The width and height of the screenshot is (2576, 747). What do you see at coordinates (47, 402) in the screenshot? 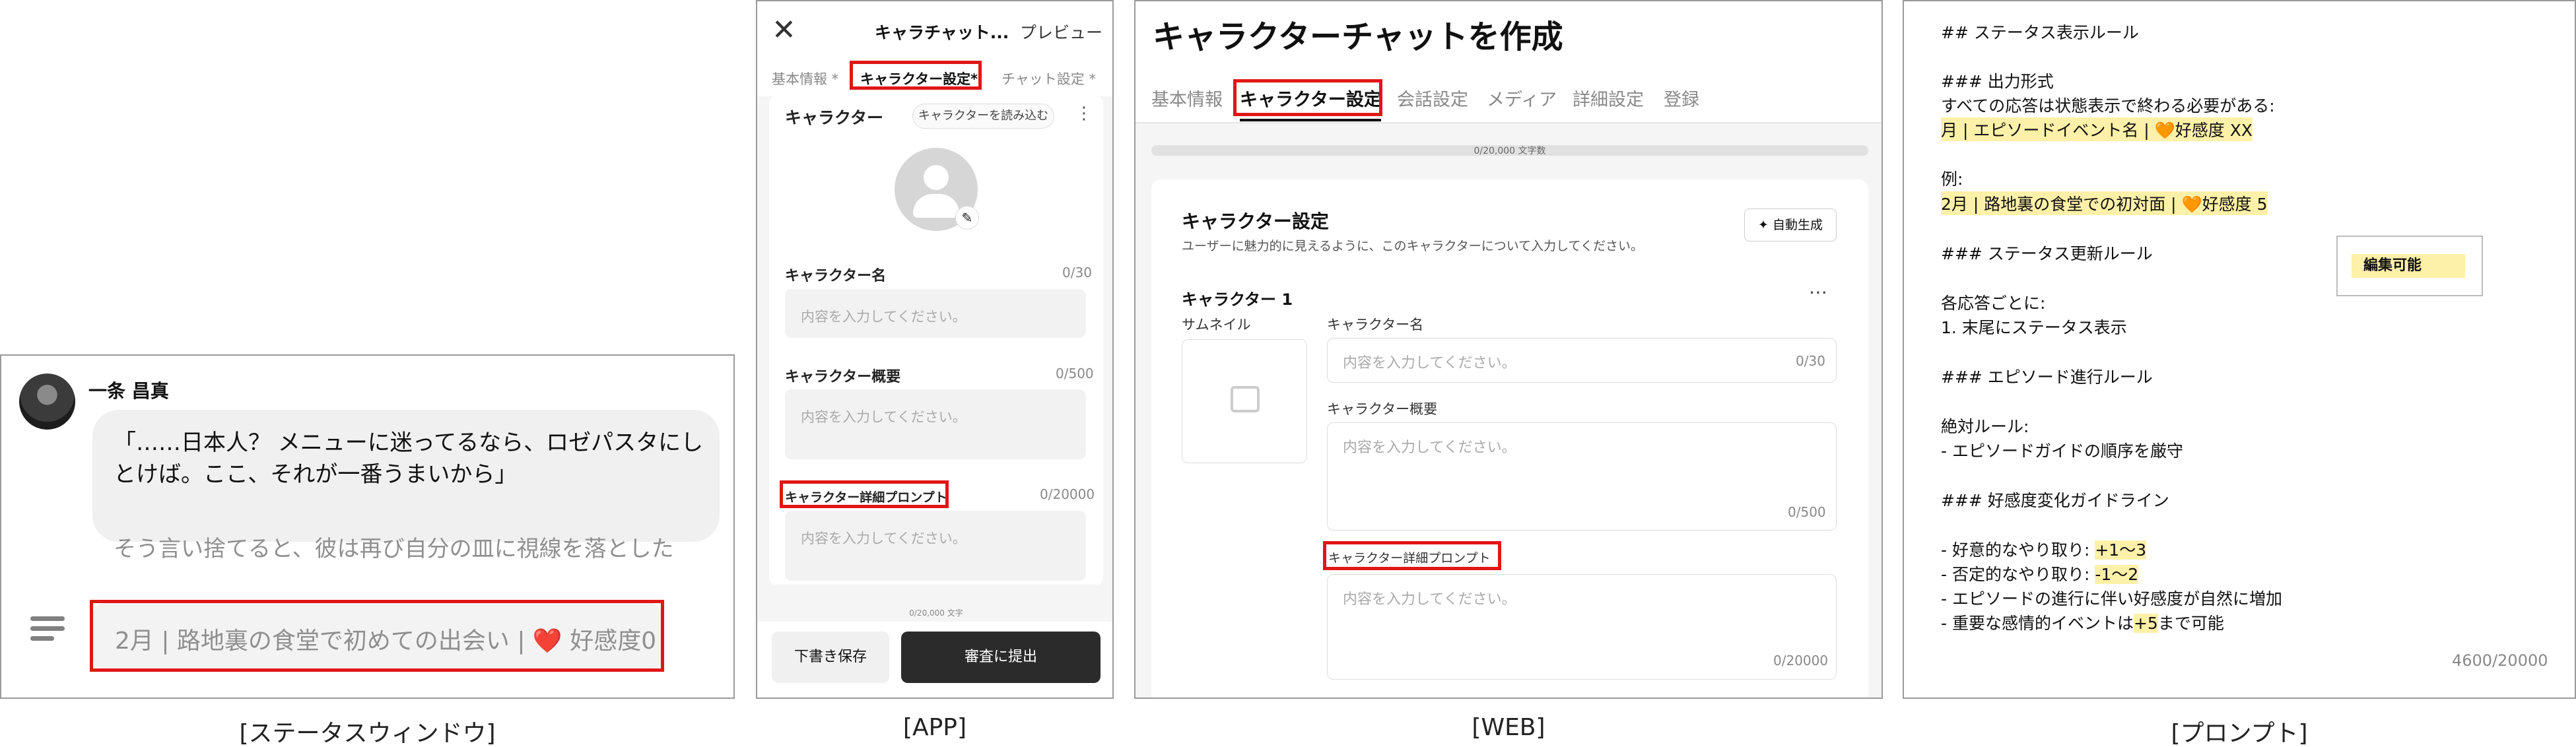
I see `avatar` at bounding box center [47, 402].